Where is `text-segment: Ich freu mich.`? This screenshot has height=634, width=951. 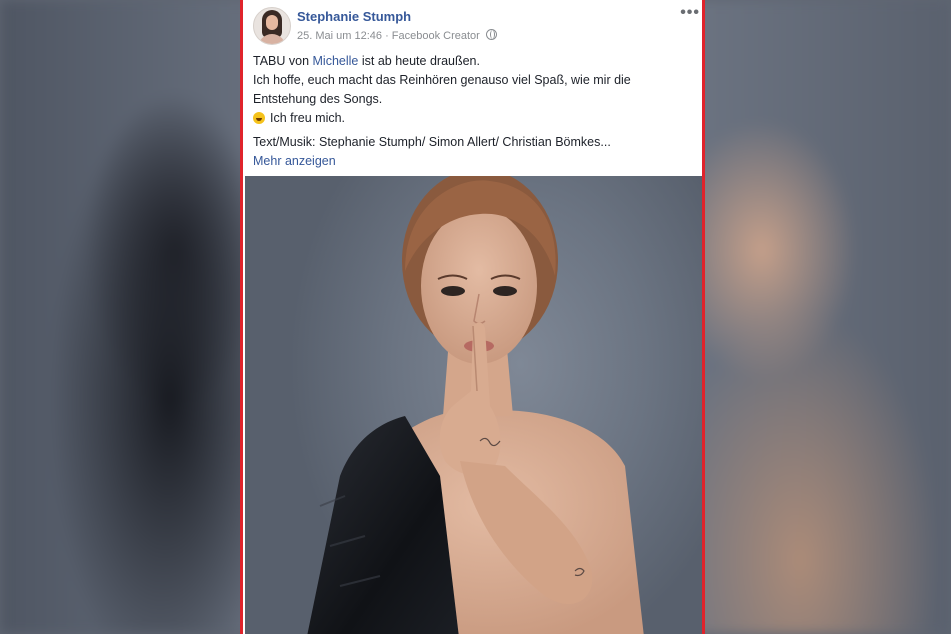
text-segment: Ich freu mich. is located at coordinates (308, 118).